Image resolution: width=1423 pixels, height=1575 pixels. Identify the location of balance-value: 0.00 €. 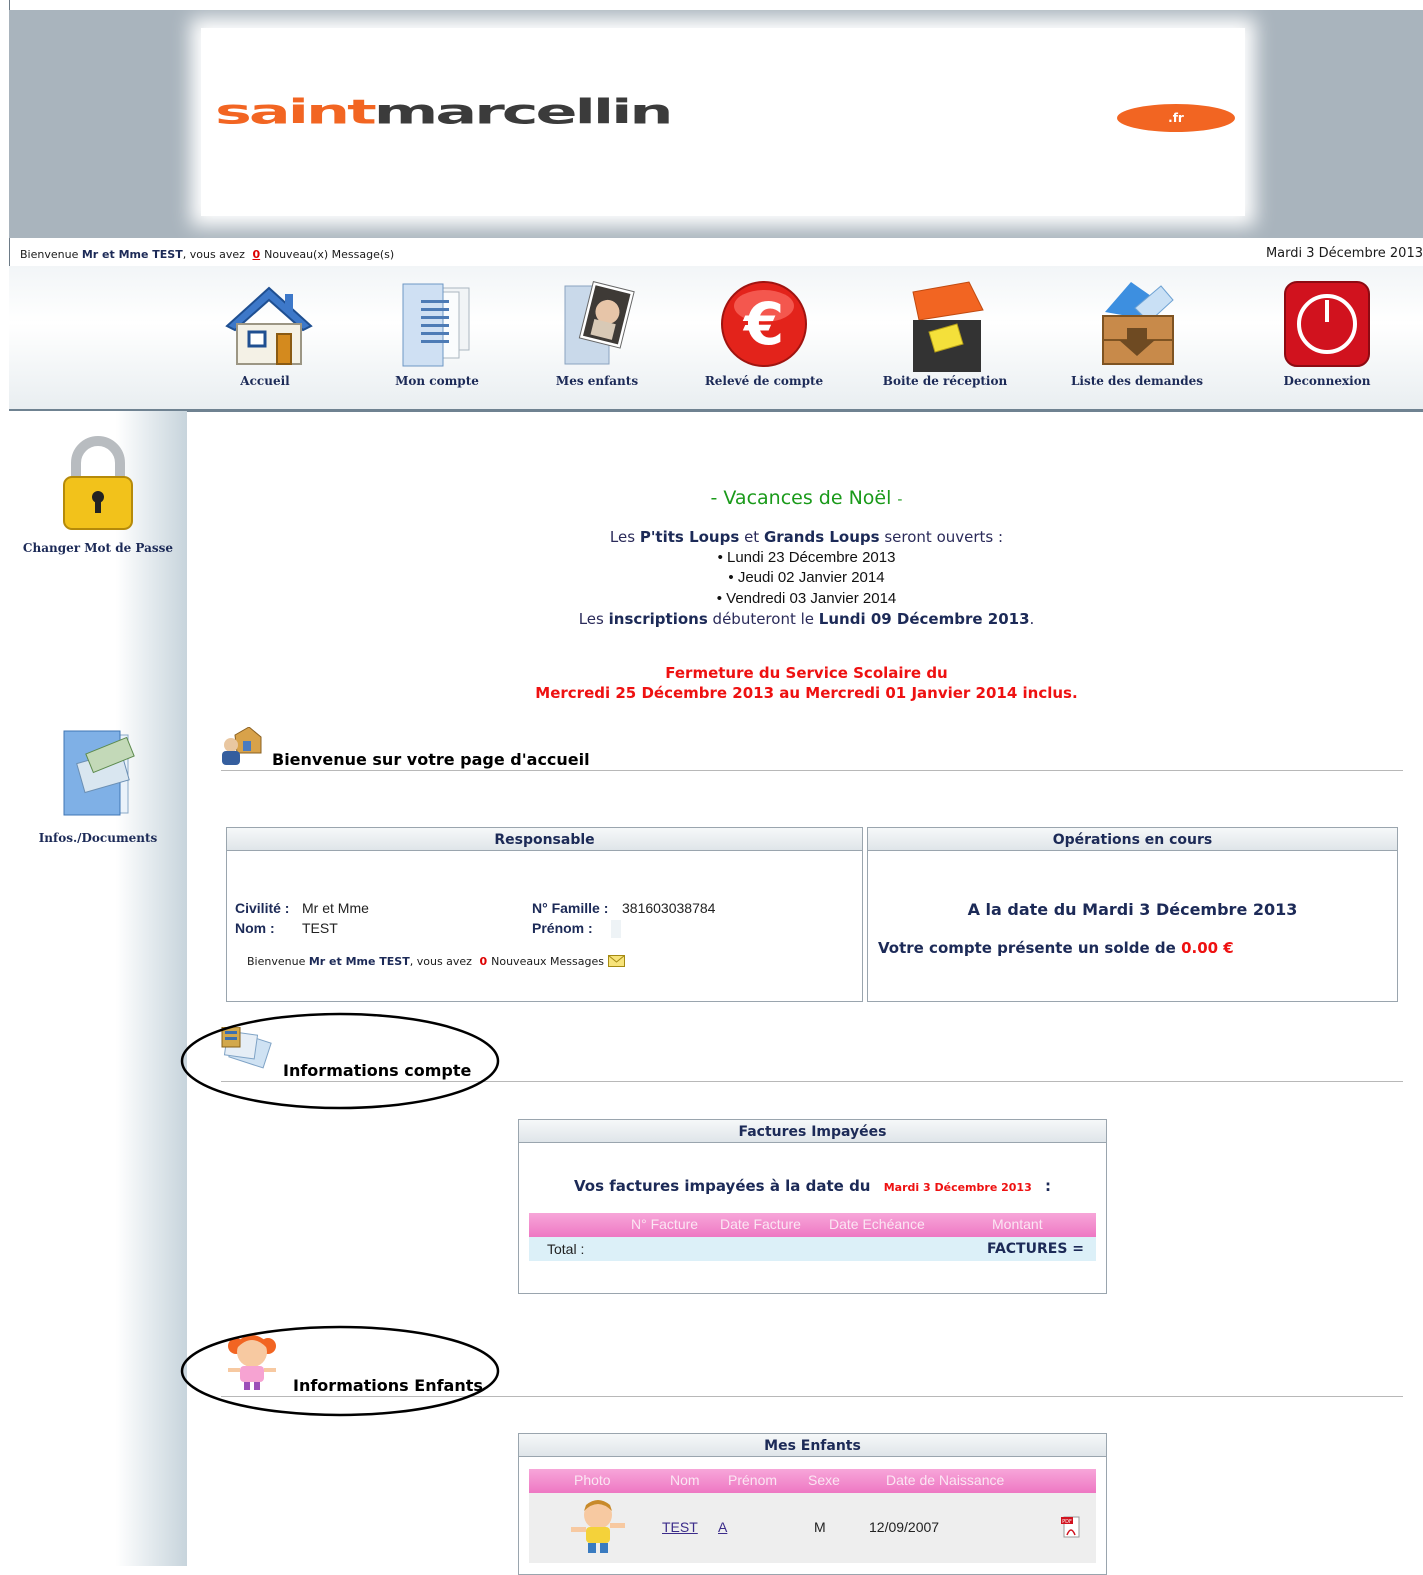
(1207, 948).